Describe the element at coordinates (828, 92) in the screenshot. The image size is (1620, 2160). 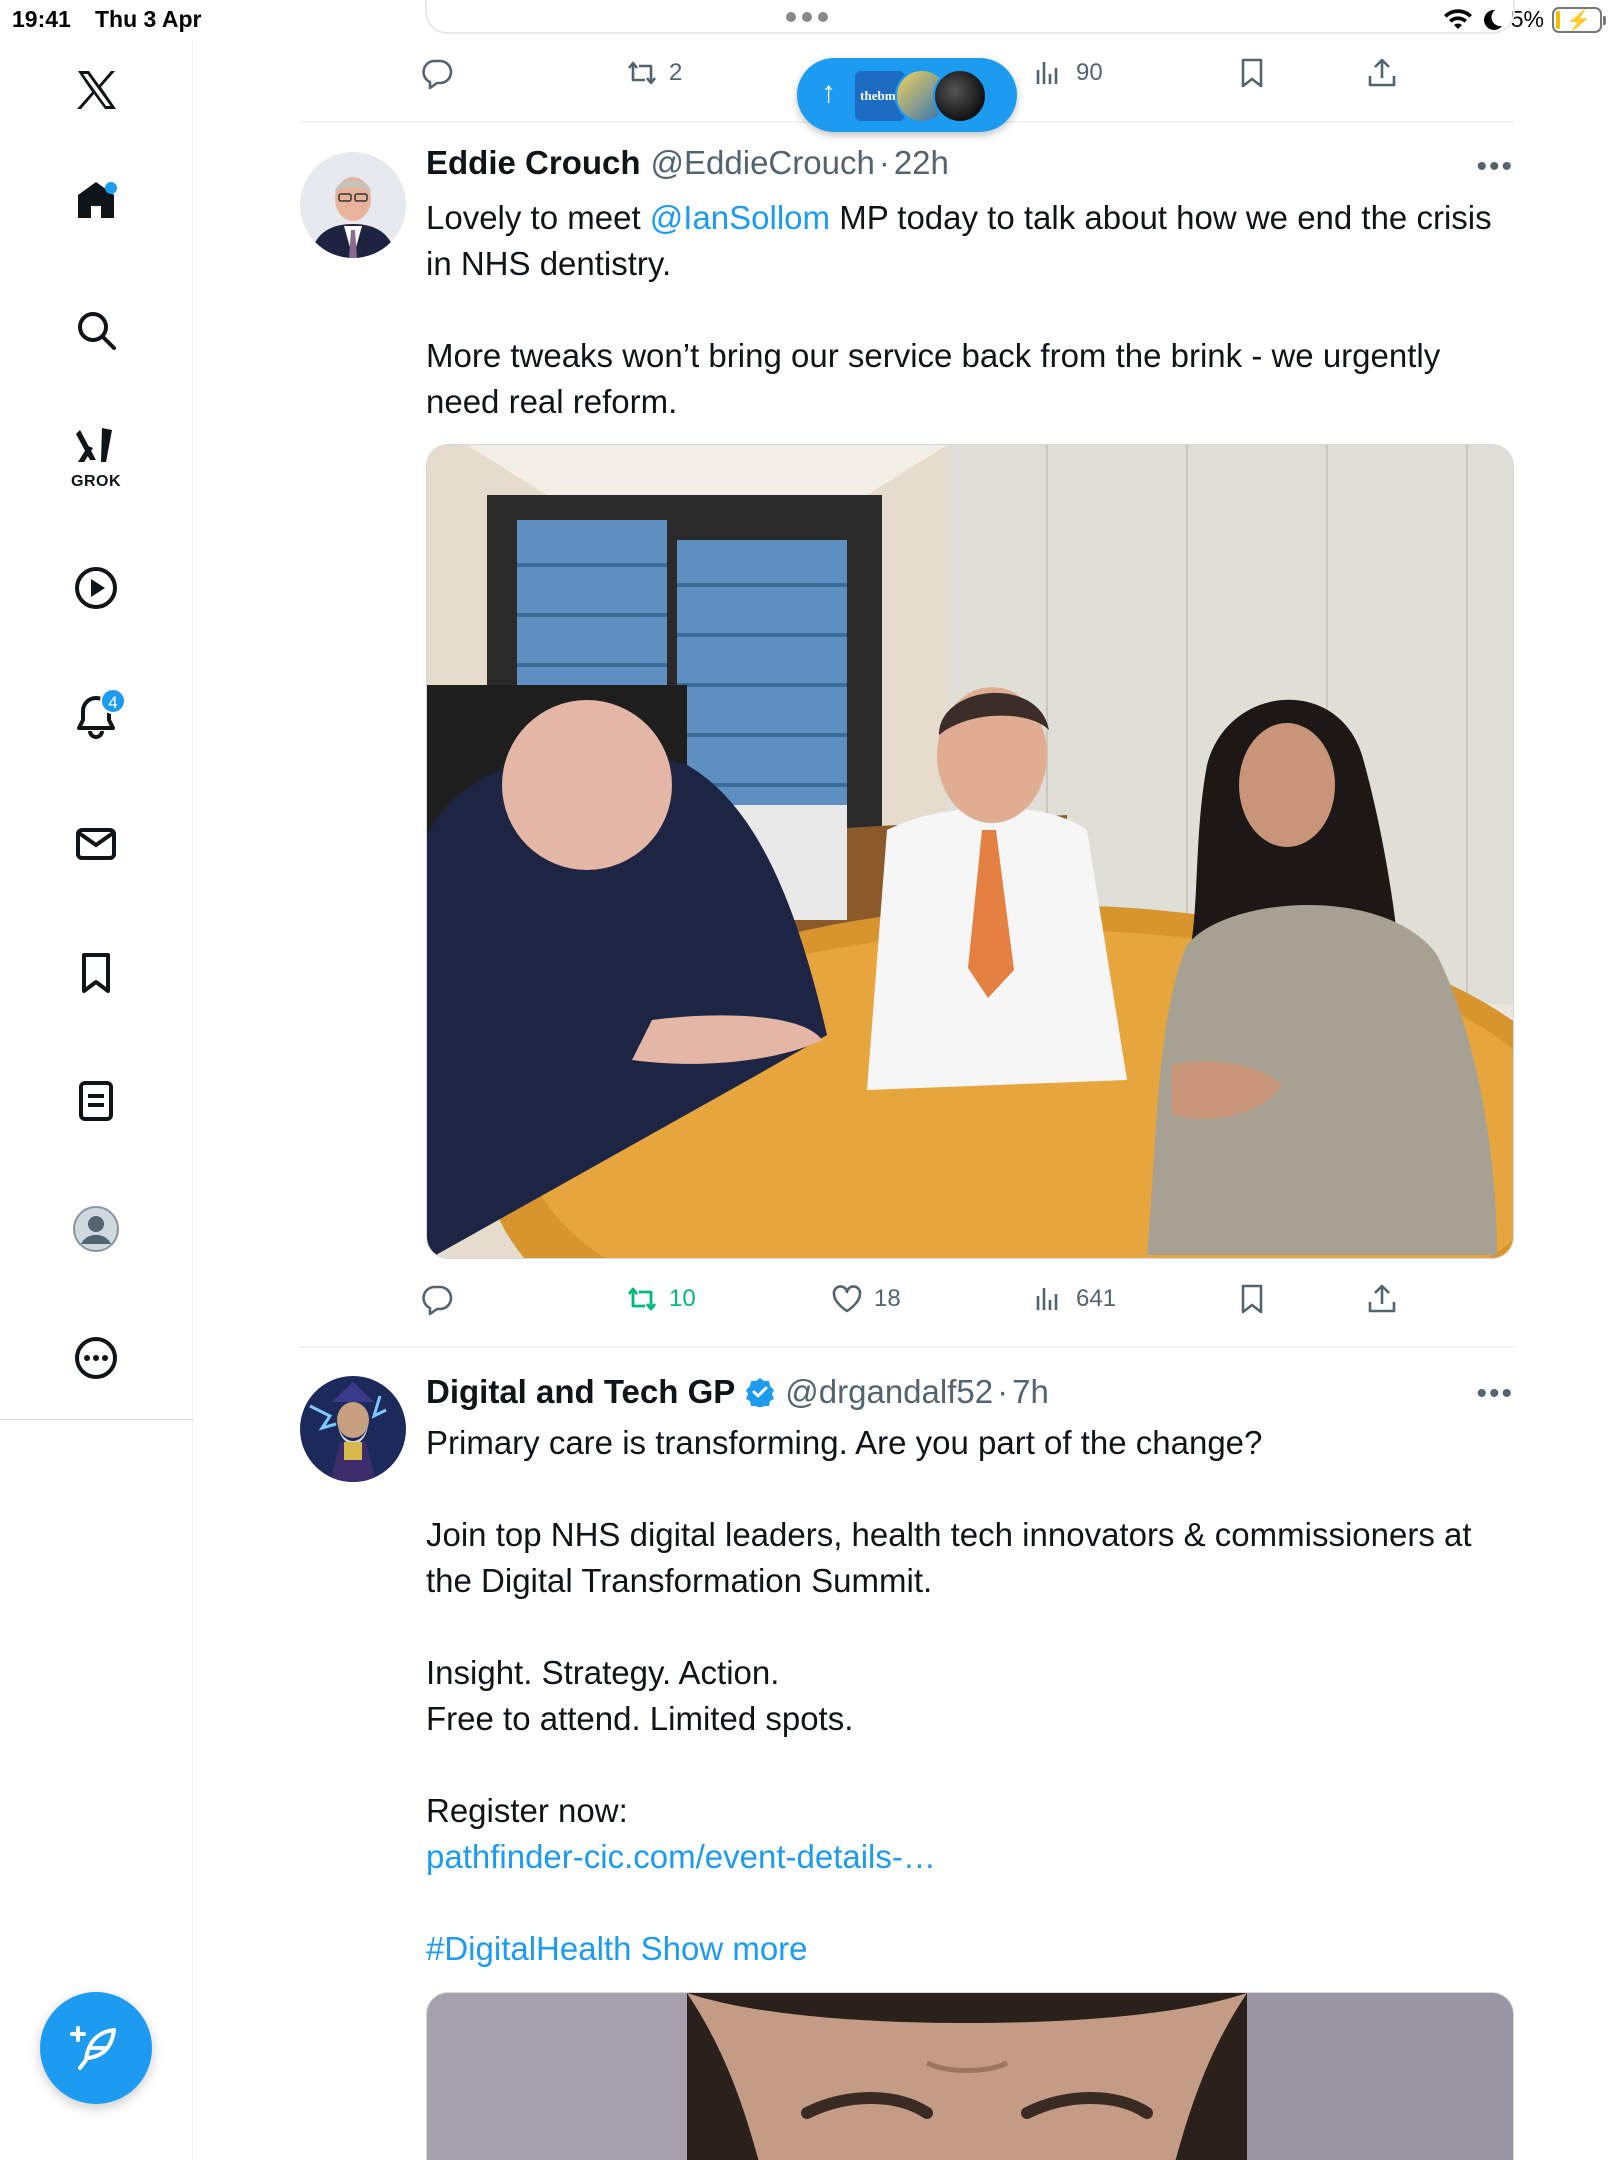
I see `arrow-up-icon: ↑` at that location.